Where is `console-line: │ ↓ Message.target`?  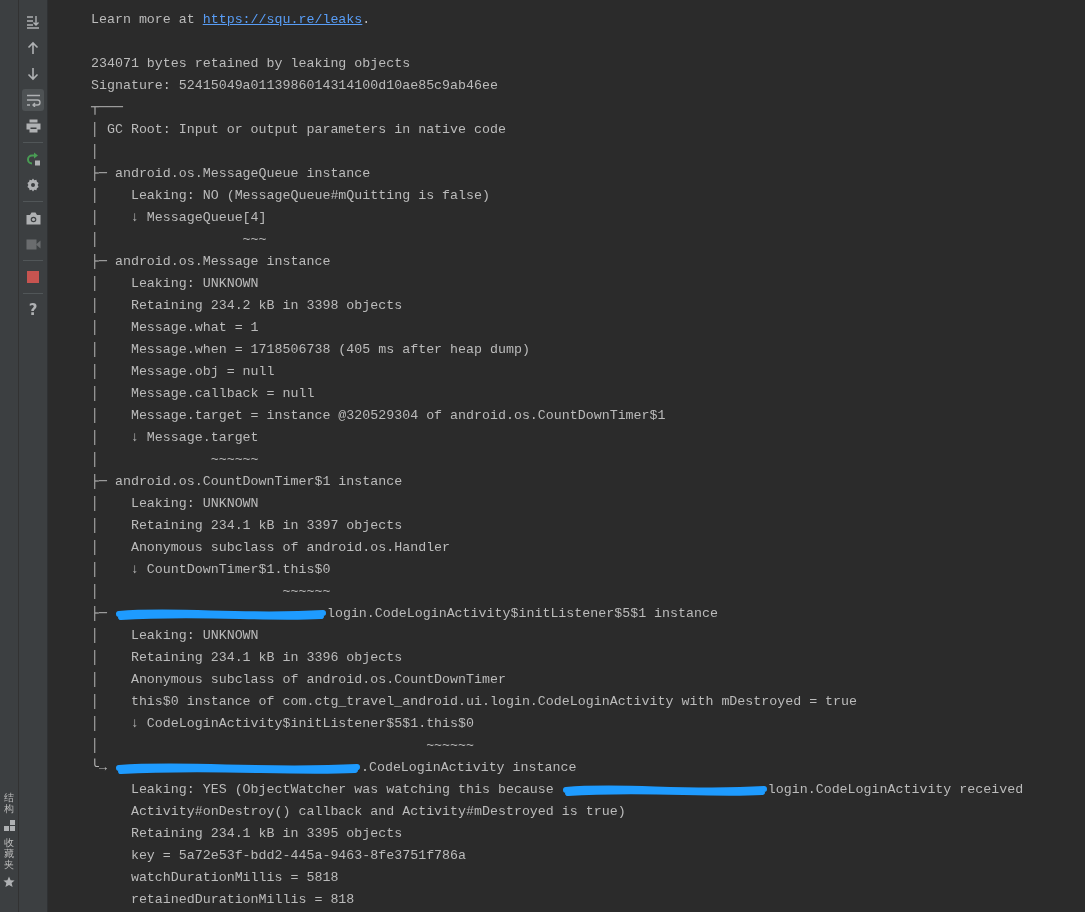
console-line: │ ↓ Message.target is located at coordinates (175, 438).